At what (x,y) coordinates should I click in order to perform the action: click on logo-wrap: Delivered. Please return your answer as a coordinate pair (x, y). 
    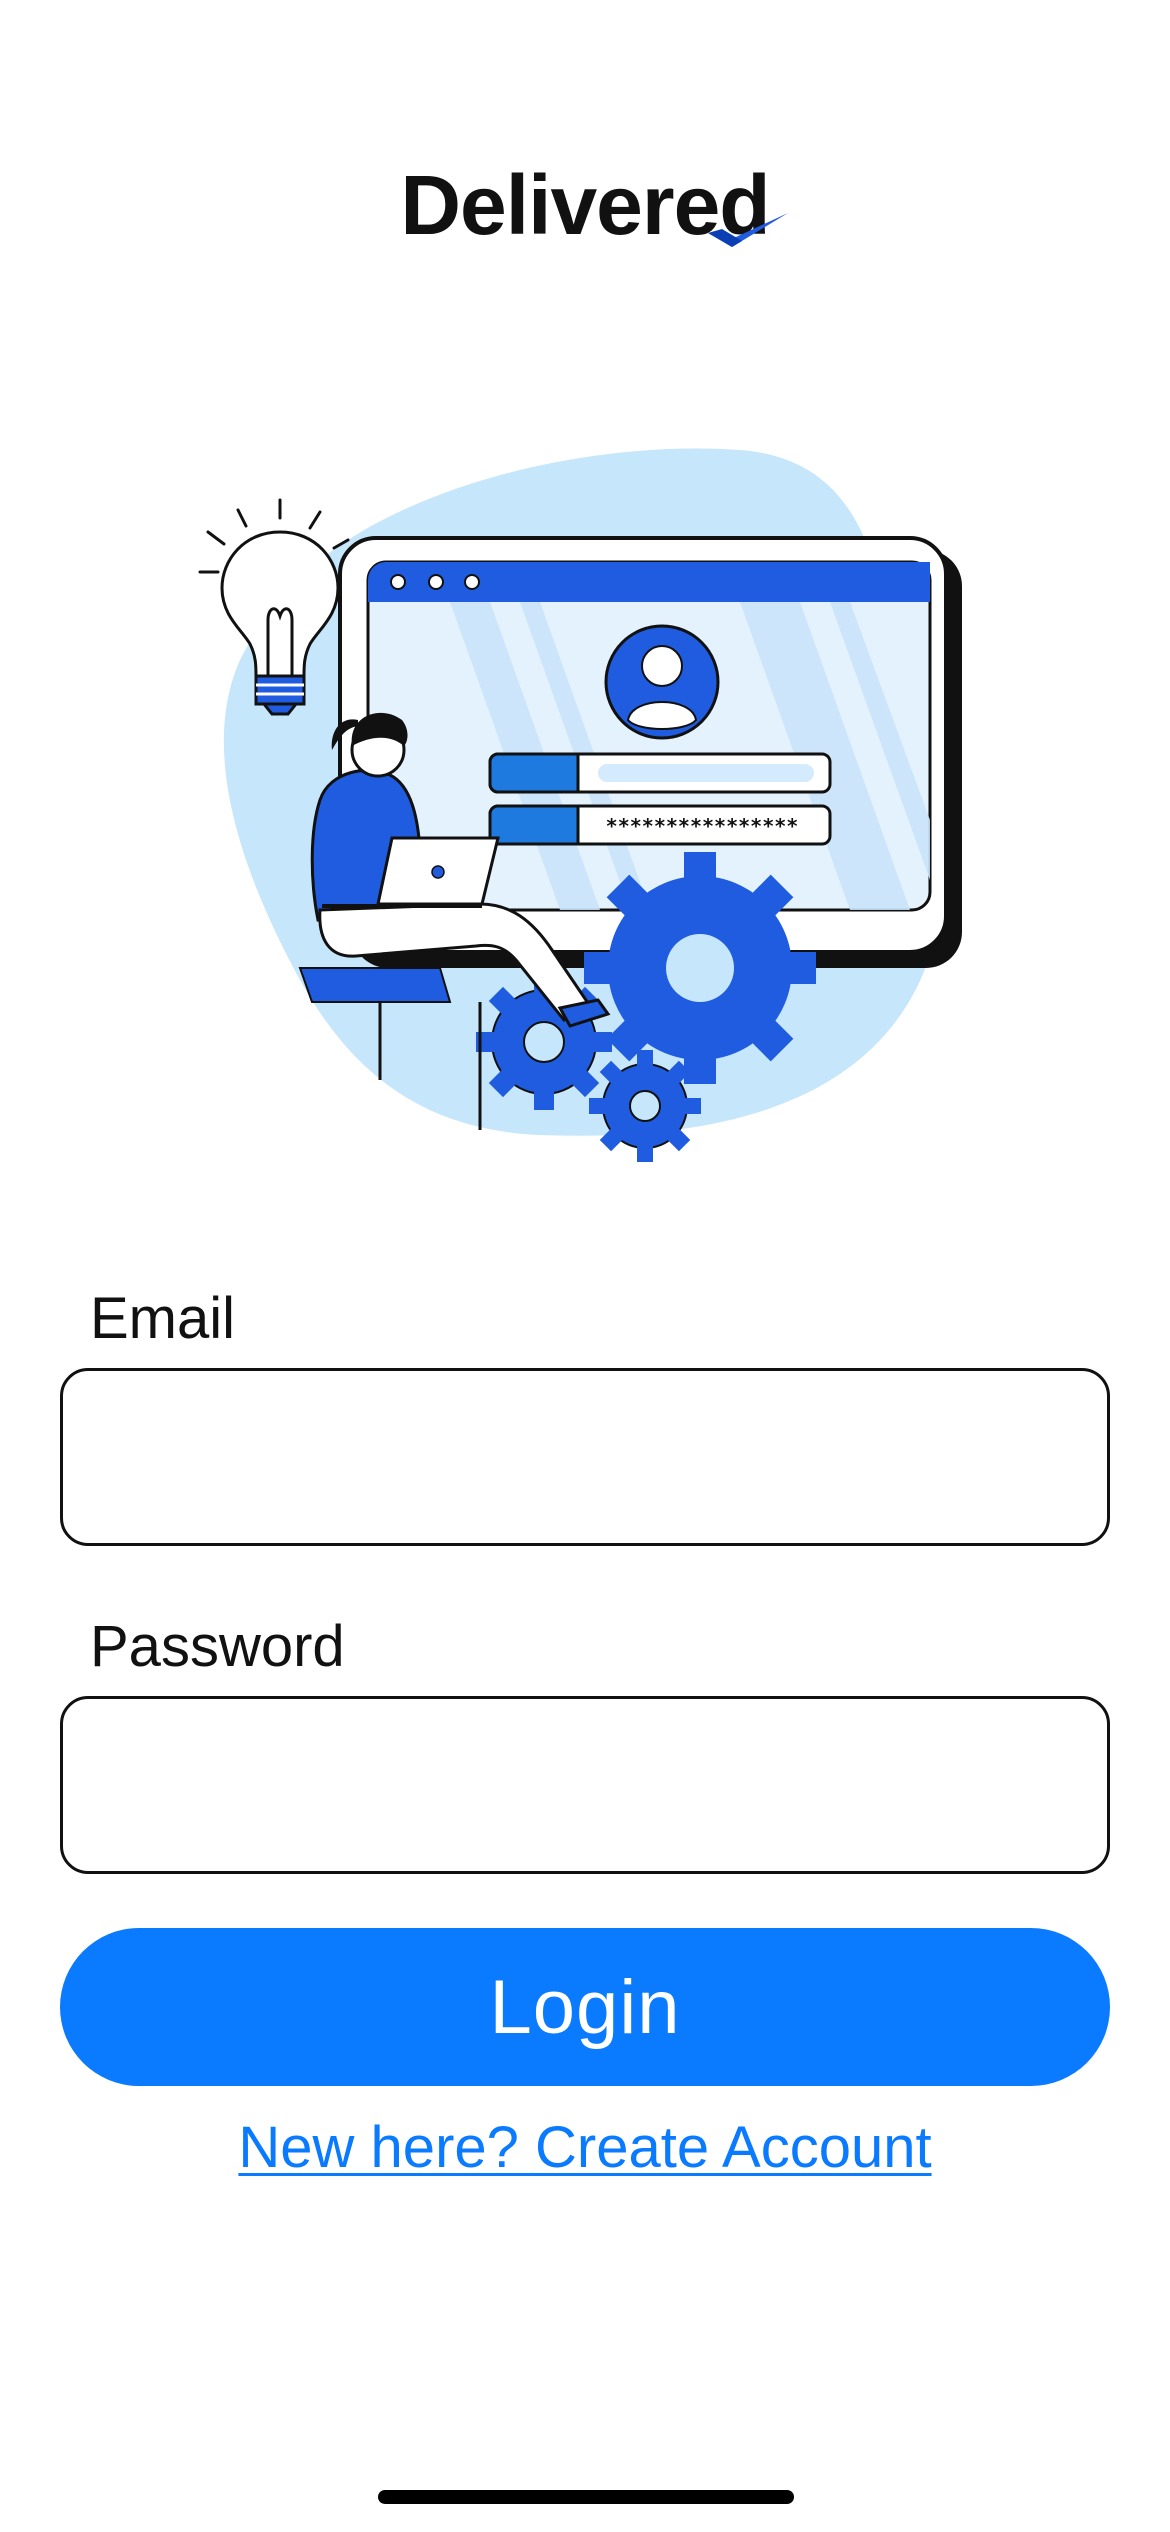
    Looking at the image, I should click on (594, 205).